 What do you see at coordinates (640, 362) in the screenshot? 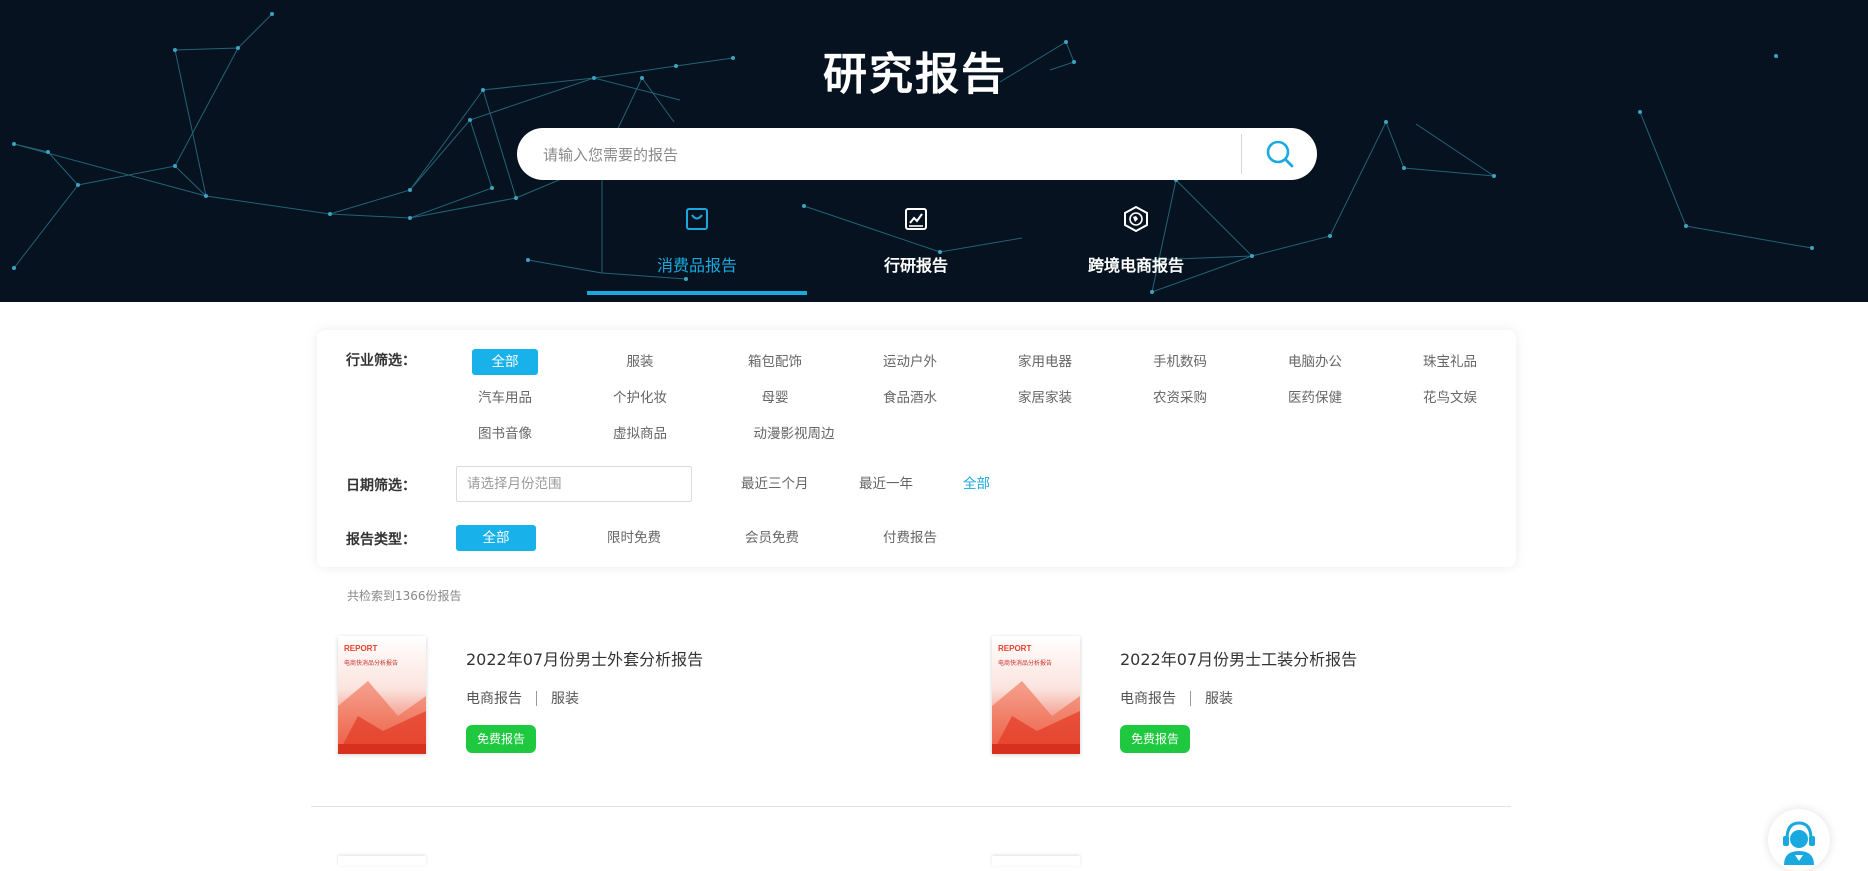
I see `industry-option: 服装` at bounding box center [640, 362].